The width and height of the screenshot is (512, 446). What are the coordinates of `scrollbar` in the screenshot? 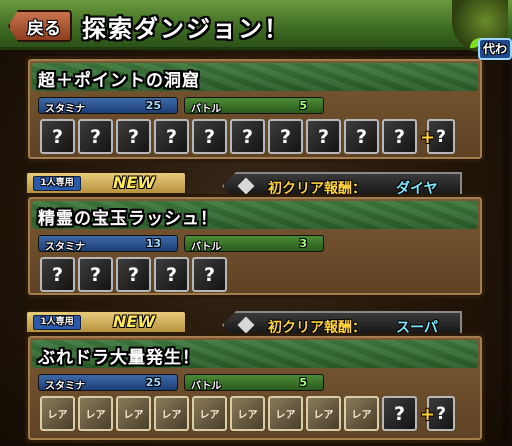 It's located at (506, 250).